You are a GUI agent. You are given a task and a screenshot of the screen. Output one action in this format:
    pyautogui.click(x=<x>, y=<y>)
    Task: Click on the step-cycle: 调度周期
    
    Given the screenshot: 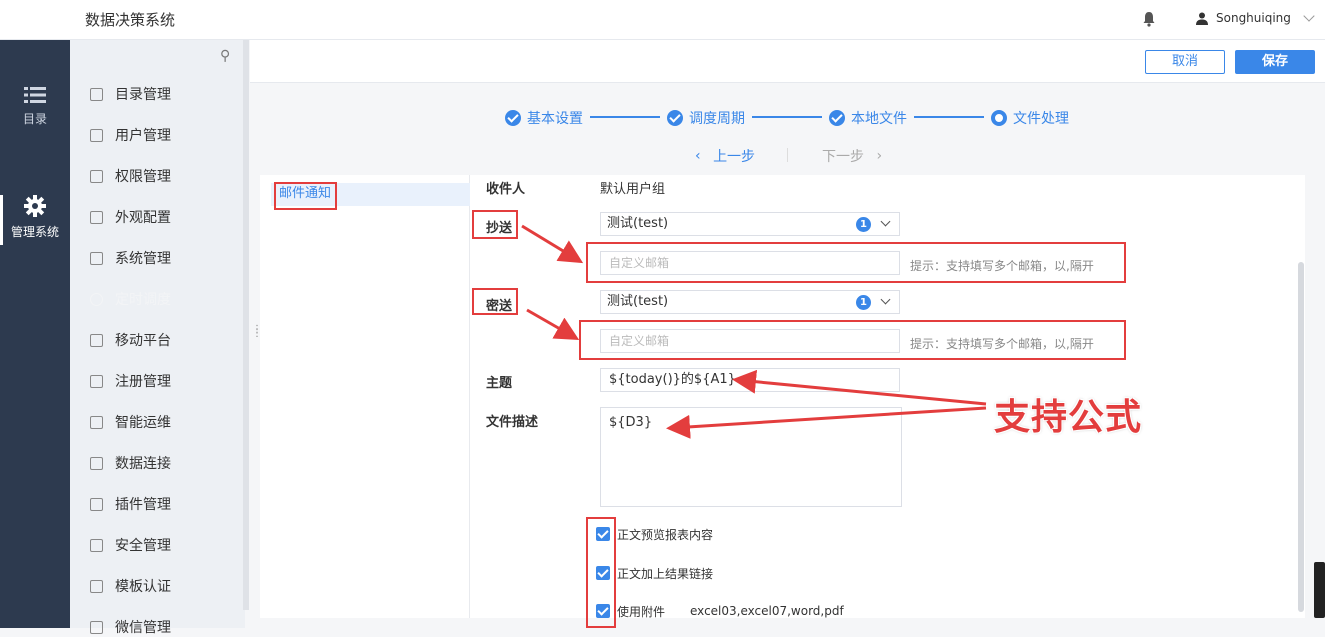 What is the action you would take?
    pyautogui.click(x=706, y=118)
    